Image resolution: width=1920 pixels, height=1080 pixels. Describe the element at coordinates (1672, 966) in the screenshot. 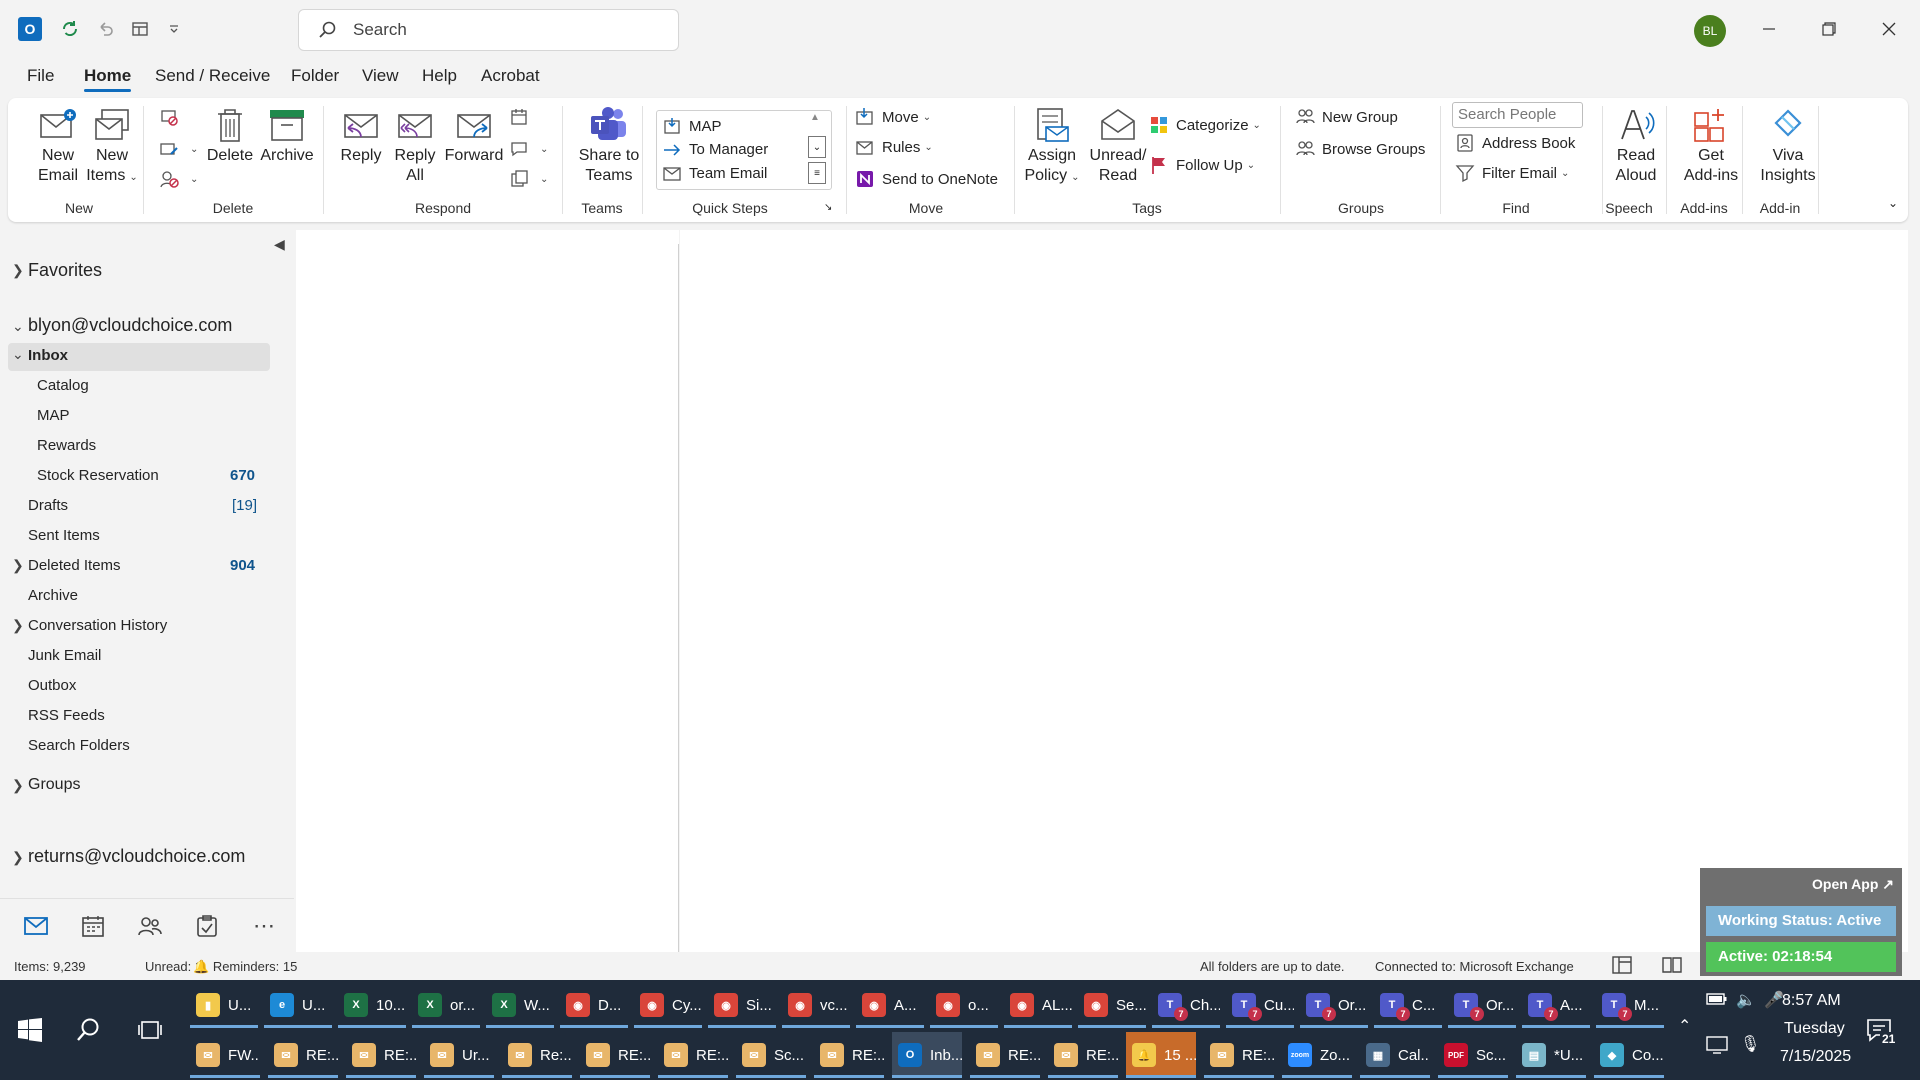

I see `reading-view-icon` at that location.